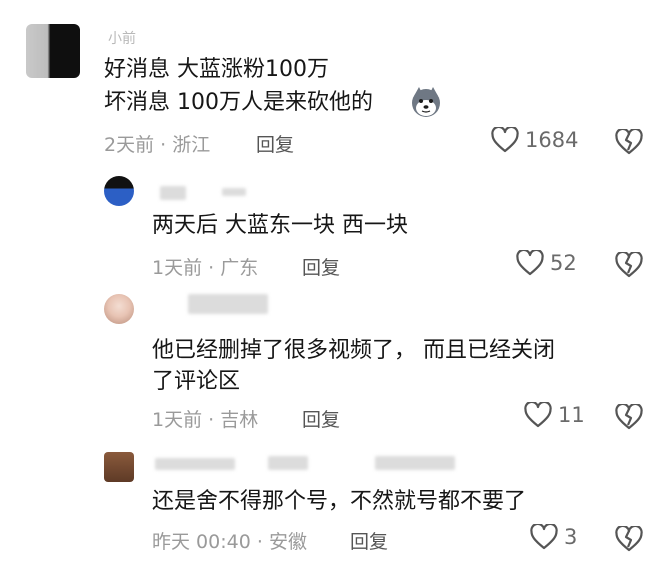  Describe the element at coordinates (339, 501) in the screenshot. I see `comment-text-line: 还是舍不得那个号，不然就号都不要了` at that location.